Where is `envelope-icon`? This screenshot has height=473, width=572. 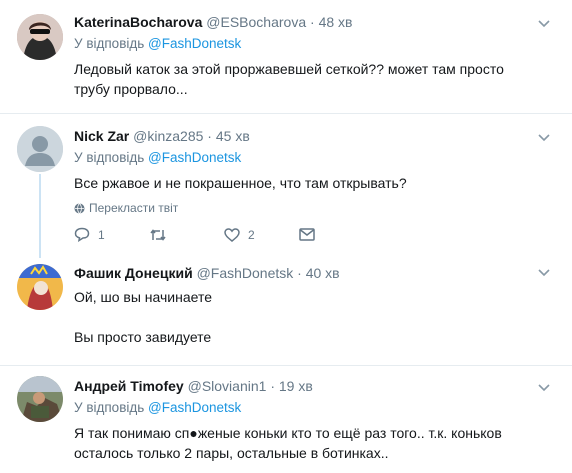 envelope-icon is located at coordinates (307, 234).